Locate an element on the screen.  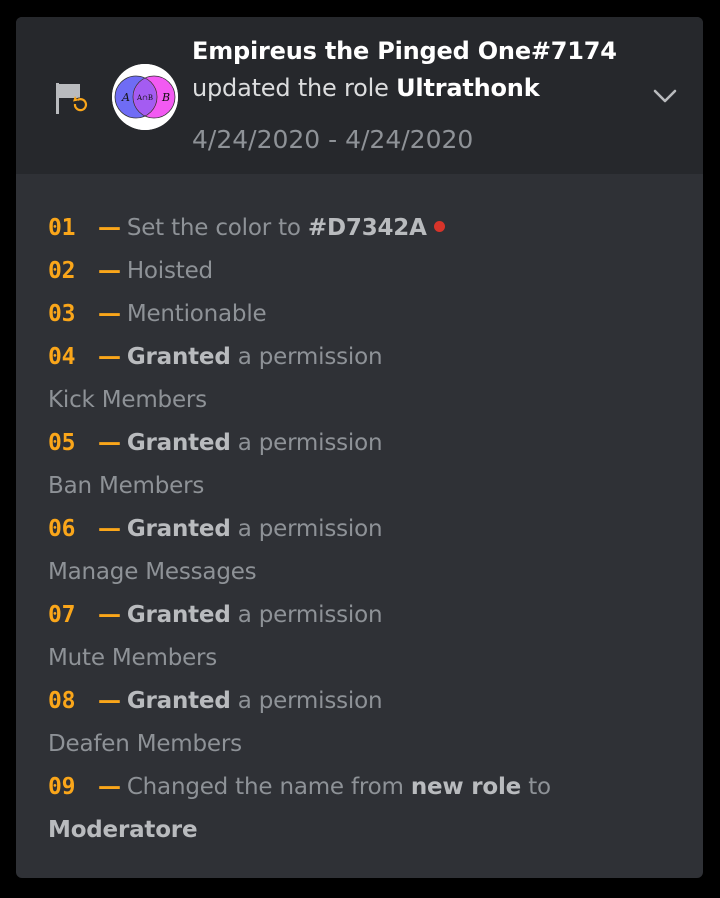
old-name: new role is located at coordinates (466, 787).